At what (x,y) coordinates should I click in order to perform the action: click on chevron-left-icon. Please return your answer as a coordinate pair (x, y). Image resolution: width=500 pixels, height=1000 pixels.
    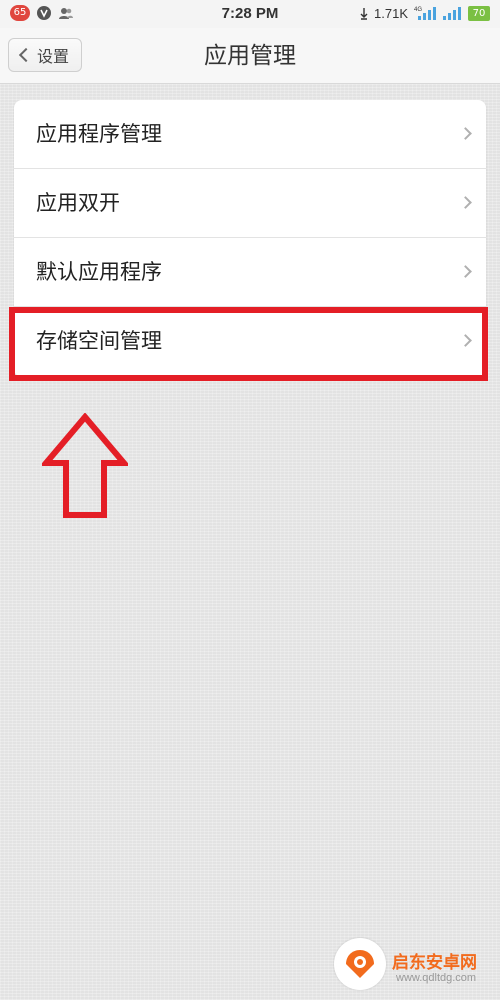
    Looking at the image, I should click on (26, 55).